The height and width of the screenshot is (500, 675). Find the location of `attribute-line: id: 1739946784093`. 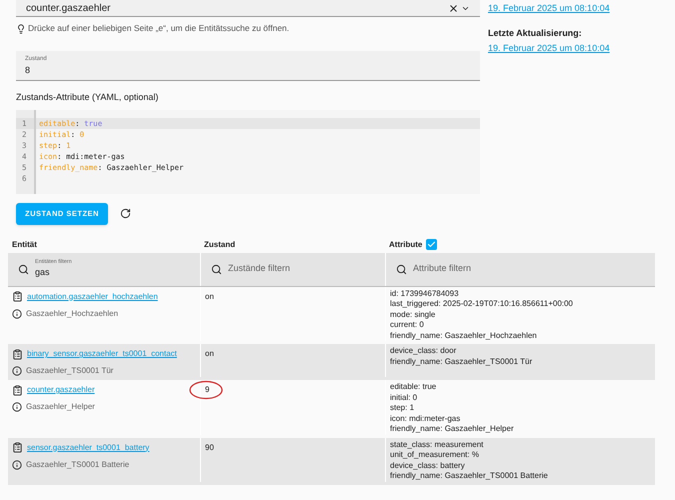

attribute-line: id: 1739946784093 is located at coordinates (425, 293).